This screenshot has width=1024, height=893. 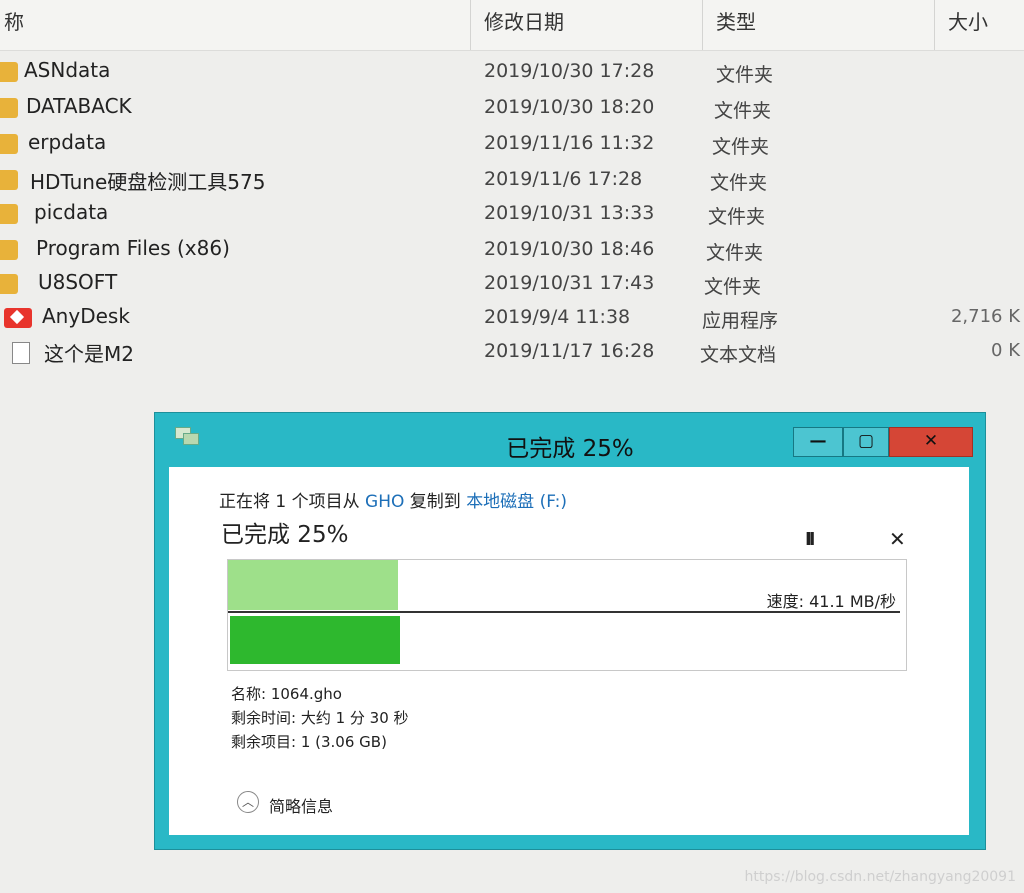 I want to click on file-row-program-files: Program Files (x86) 2019/10/30 18:46 文件夹, so click(x=512, y=251).